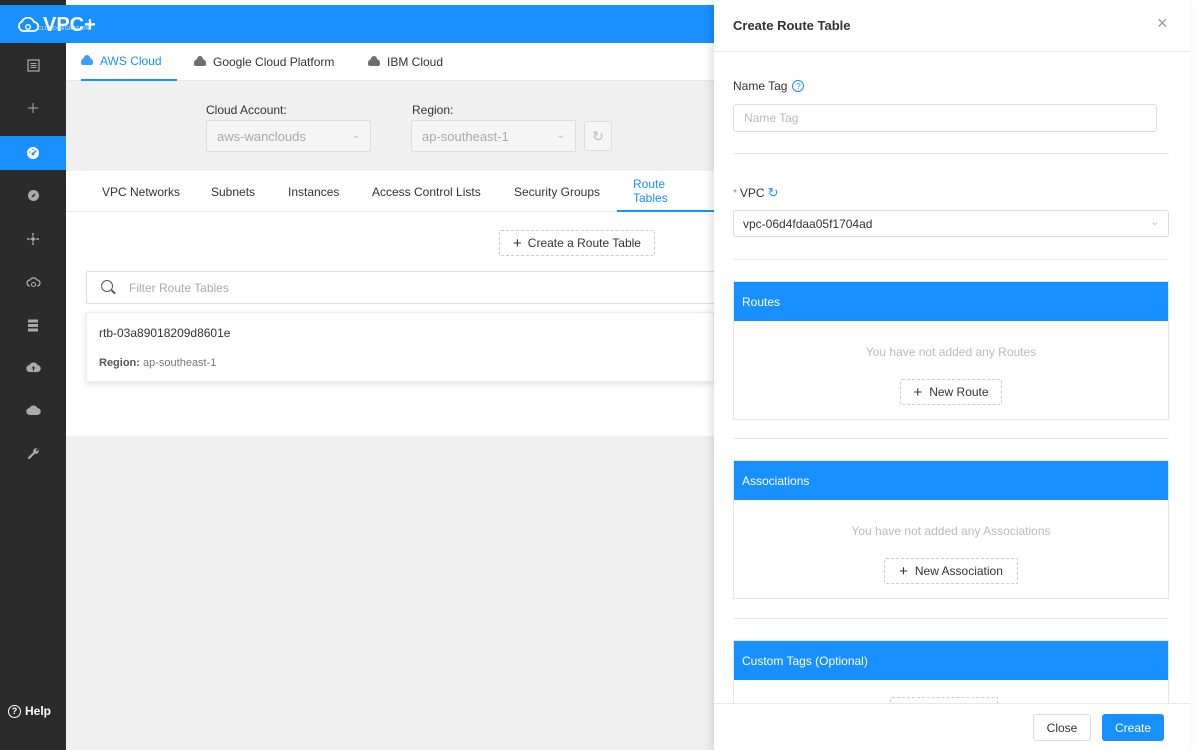  What do you see at coordinates (246, 110) in the screenshot?
I see `cloud-account-label: Cloud Account:` at bounding box center [246, 110].